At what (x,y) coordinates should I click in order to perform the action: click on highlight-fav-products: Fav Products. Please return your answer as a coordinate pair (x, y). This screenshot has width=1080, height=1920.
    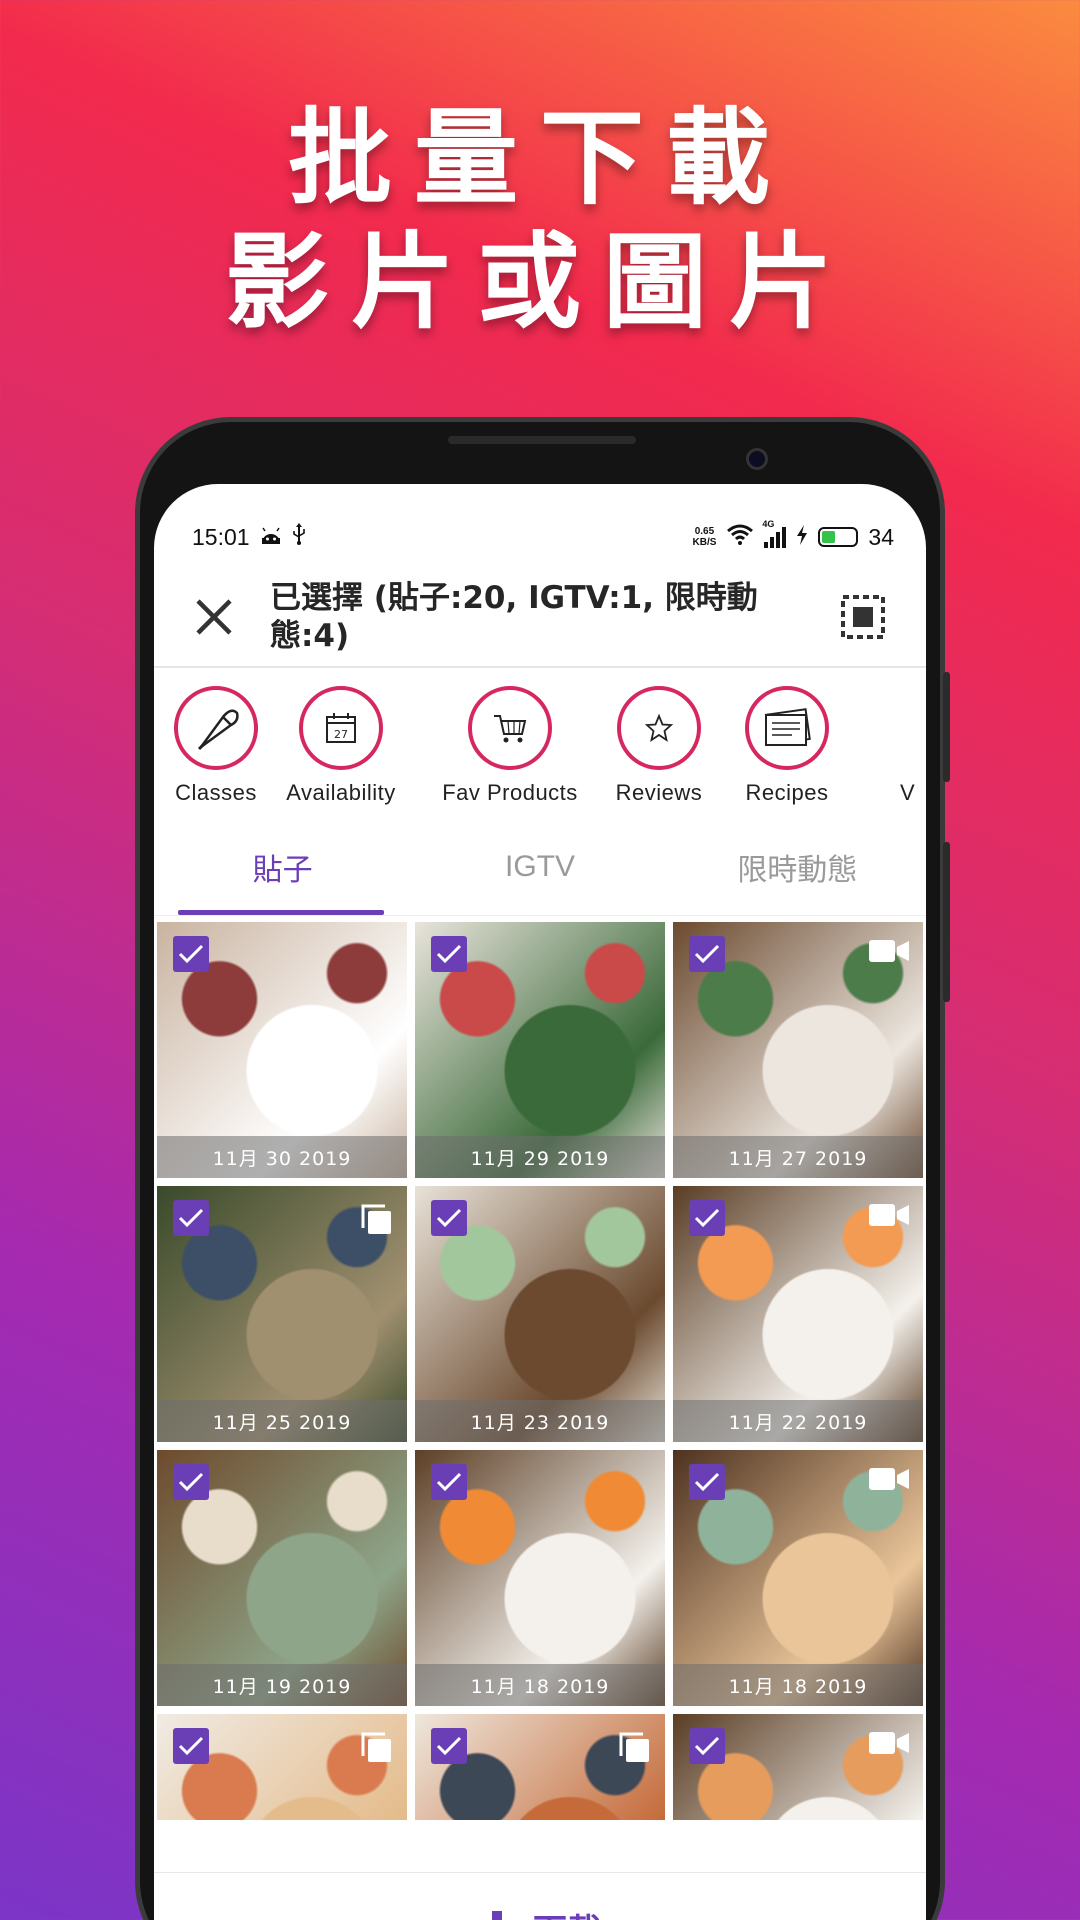
    Looking at the image, I should click on (510, 746).